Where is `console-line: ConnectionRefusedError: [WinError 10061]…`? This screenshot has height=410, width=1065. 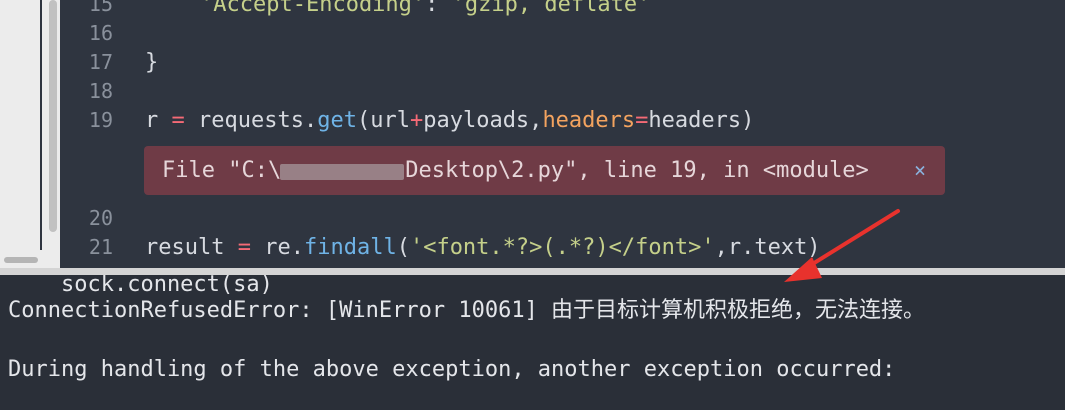 console-line: ConnectionRefusedError: [WinError 10061]… is located at coordinates (467, 310).